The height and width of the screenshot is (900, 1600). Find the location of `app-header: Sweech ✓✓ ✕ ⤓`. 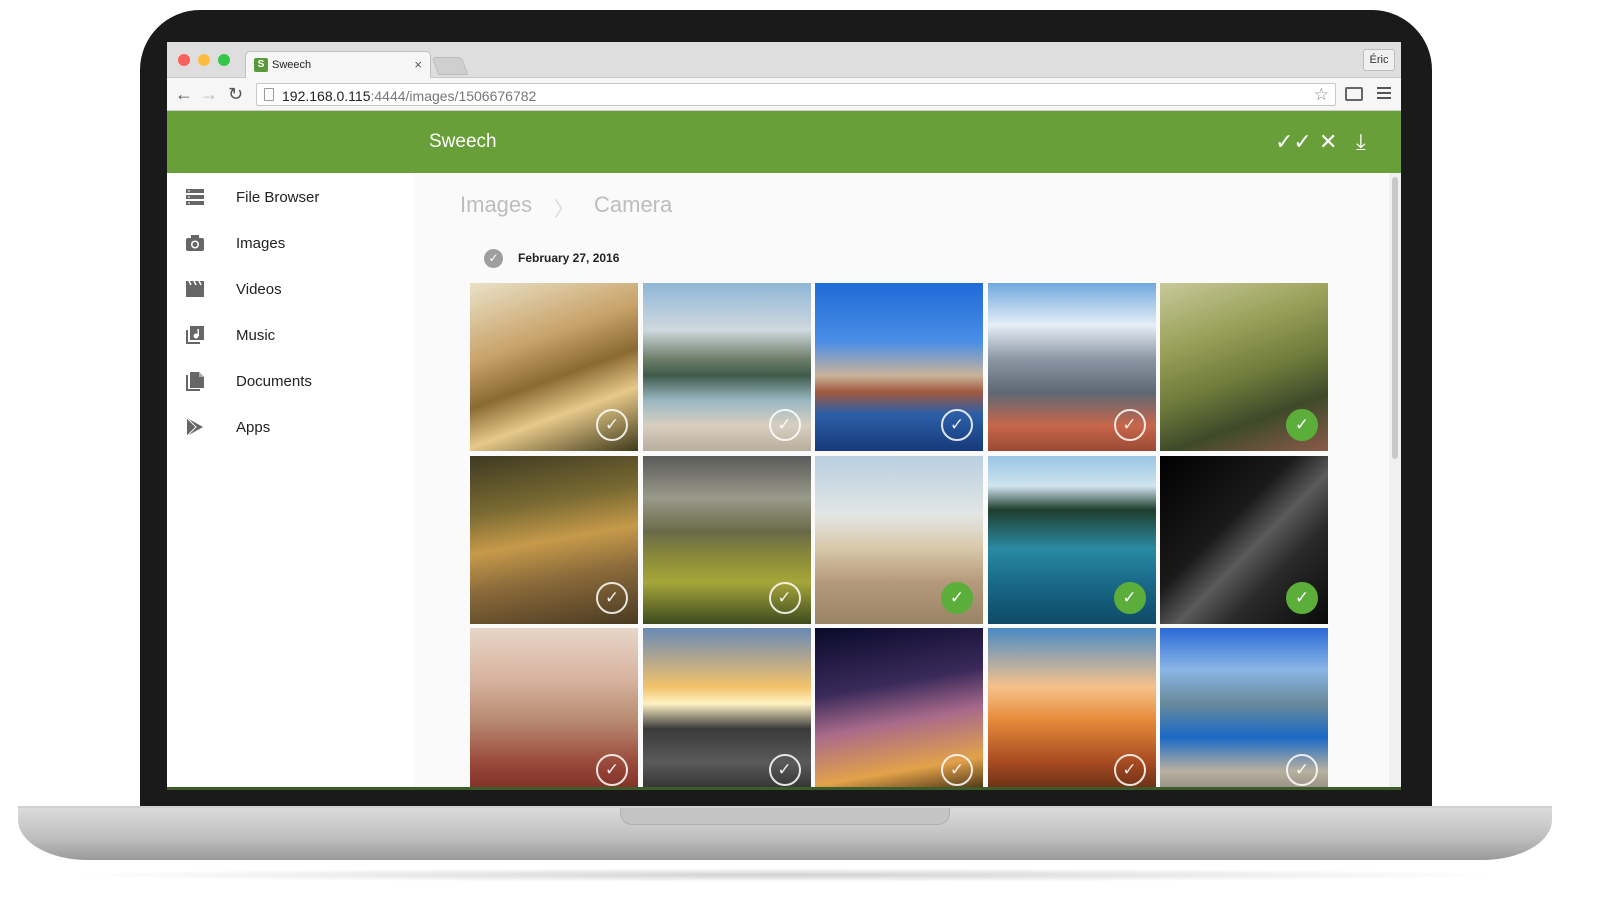

app-header: Sweech ✓✓ ✕ ⤓ is located at coordinates (784, 142).